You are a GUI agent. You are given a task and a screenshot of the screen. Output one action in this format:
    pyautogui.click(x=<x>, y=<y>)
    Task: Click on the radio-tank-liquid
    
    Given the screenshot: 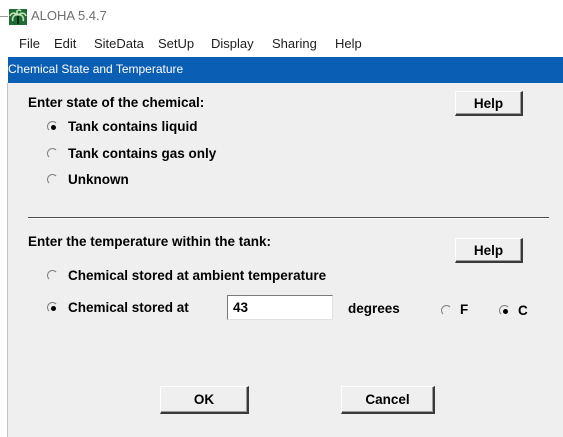 What is the action you would take?
    pyautogui.click(x=53, y=127)
    